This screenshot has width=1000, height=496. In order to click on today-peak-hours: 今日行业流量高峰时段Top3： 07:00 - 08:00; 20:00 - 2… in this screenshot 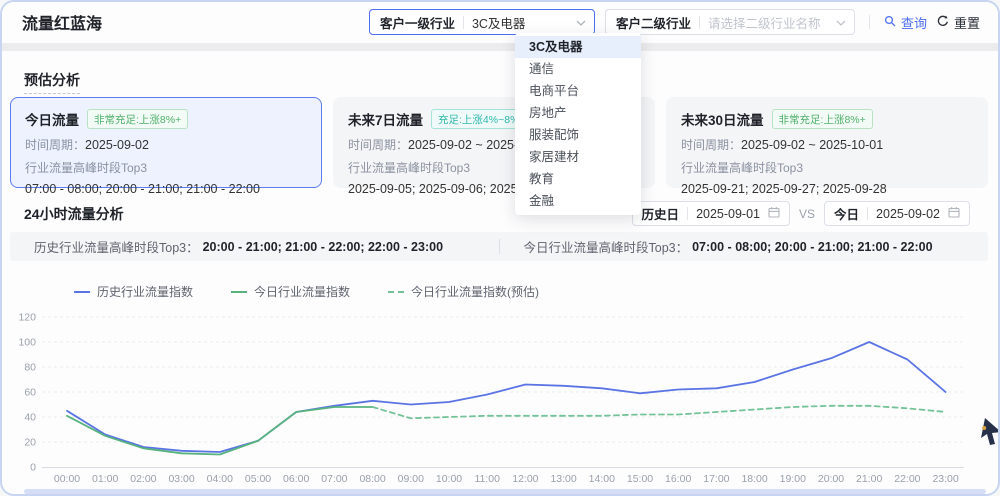, I will do `click(744, 246)`.